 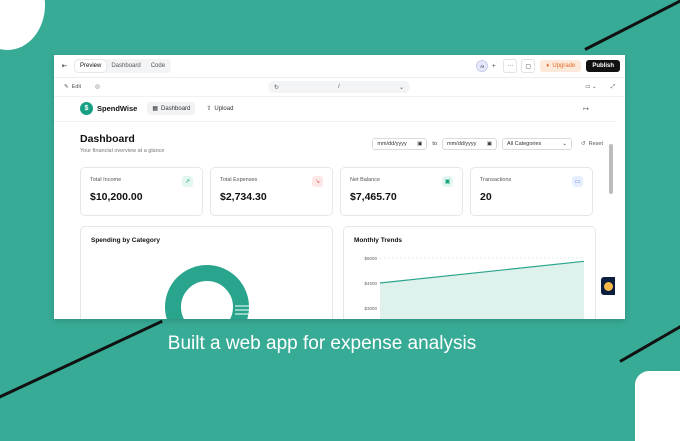 I want to click on editor-tabs: Preview Dashboard Code, so click(x=123, y=66).